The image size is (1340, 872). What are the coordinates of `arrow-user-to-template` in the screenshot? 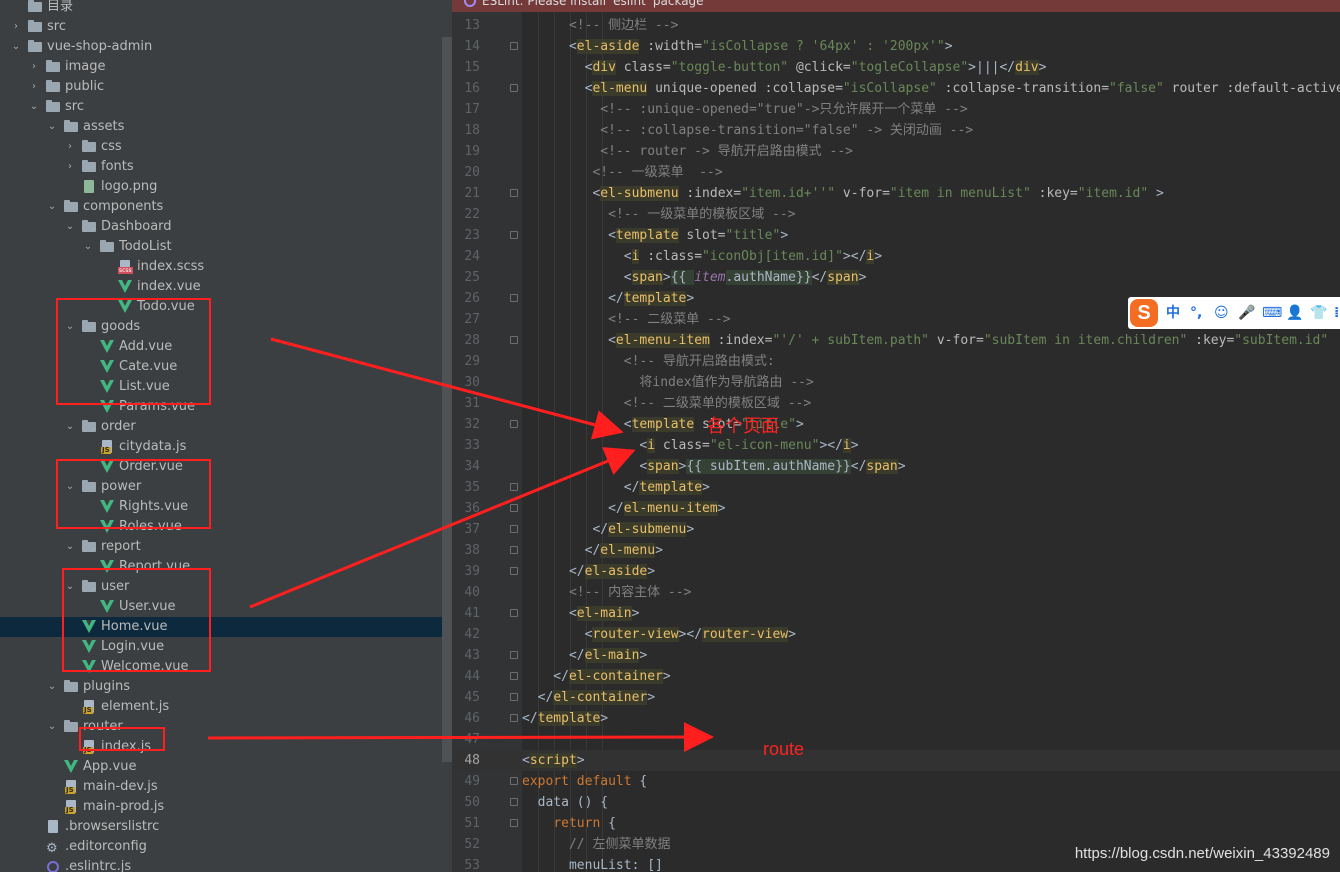 It's located at (442, 528).